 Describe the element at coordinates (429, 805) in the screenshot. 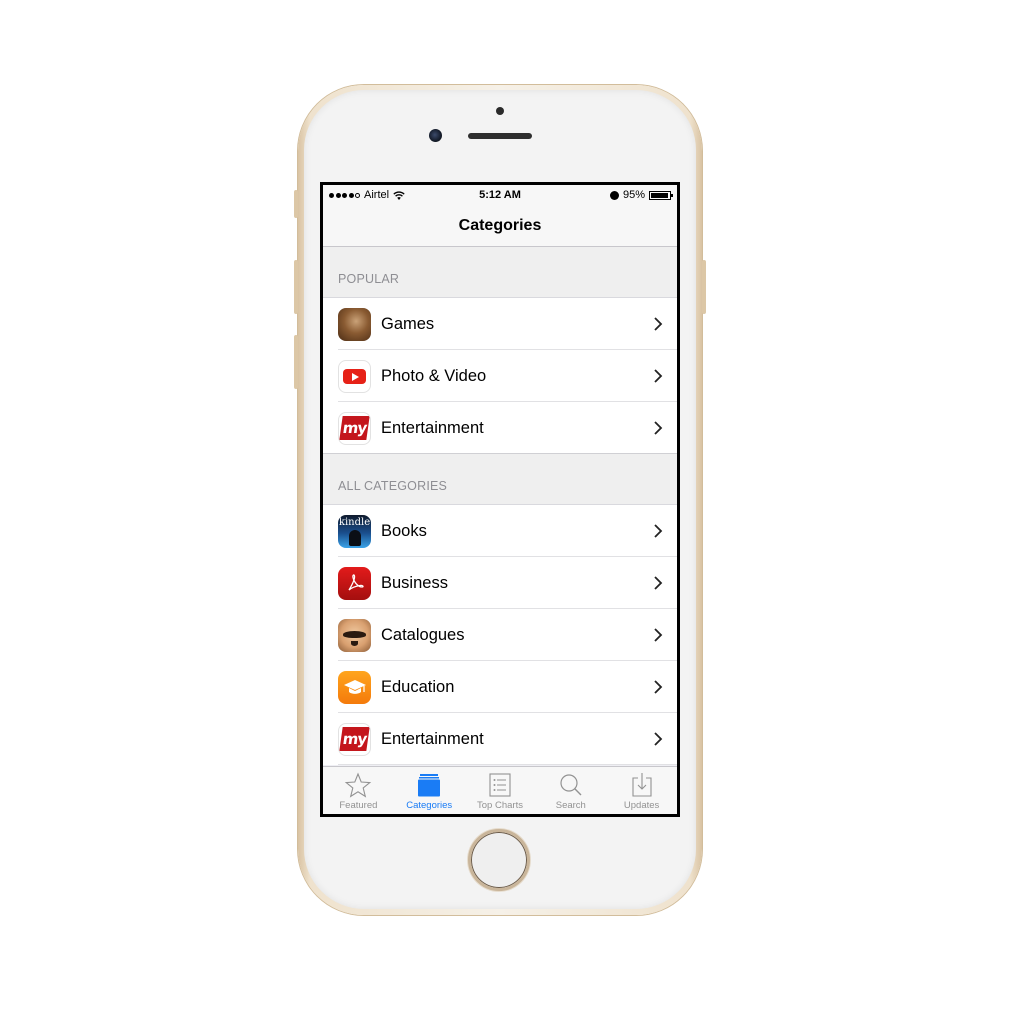

I see `tab-label: Categories` at that location.